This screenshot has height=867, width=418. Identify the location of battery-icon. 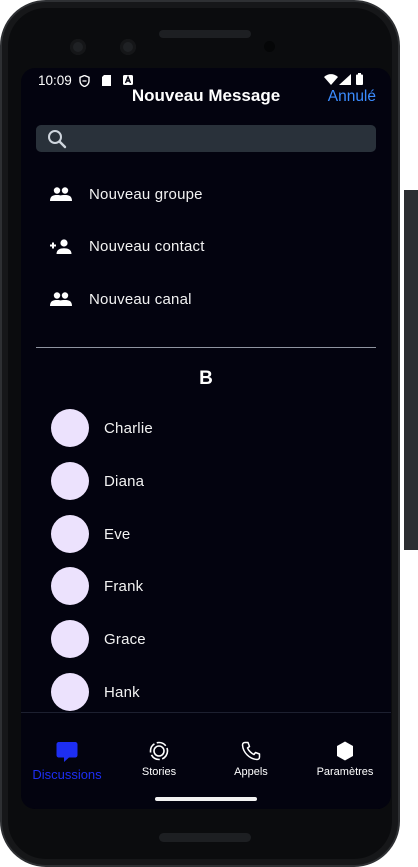
(359, 79).